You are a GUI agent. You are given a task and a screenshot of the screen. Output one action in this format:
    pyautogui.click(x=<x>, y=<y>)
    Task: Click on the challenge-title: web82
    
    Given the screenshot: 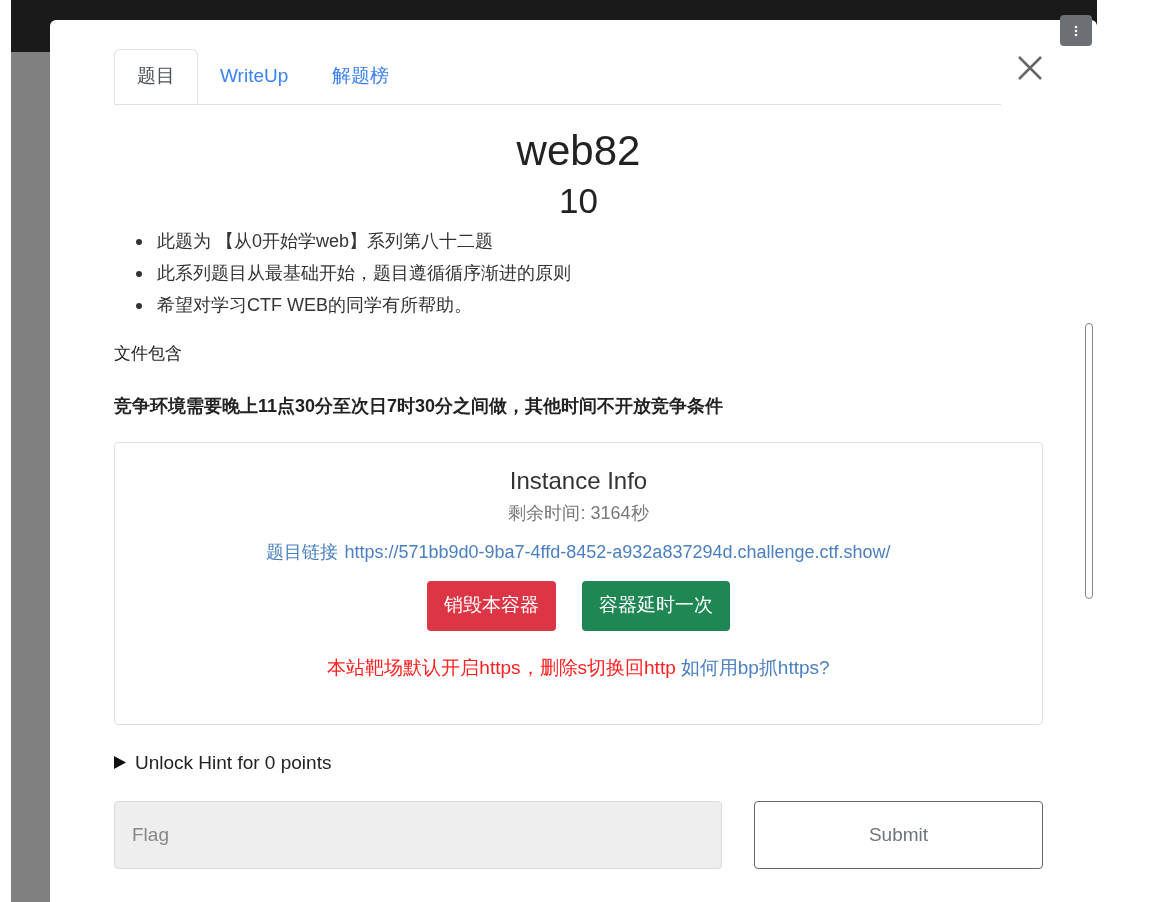 What is the action you would take?
    pyautogui.click(x=578, y=151)
    